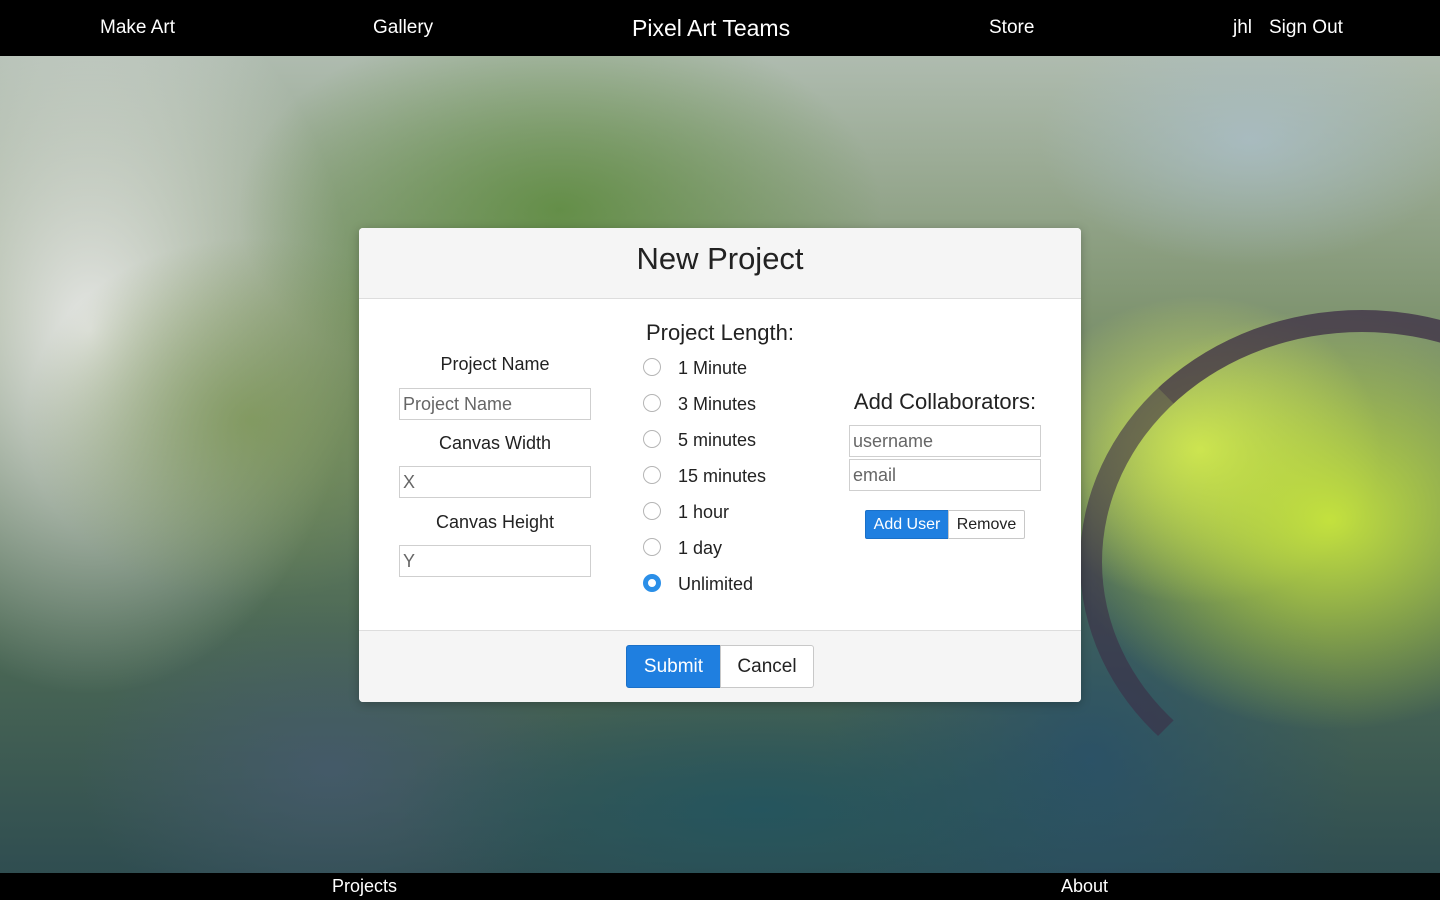  I want to click on modal-header: New Project, so click(720, 263).